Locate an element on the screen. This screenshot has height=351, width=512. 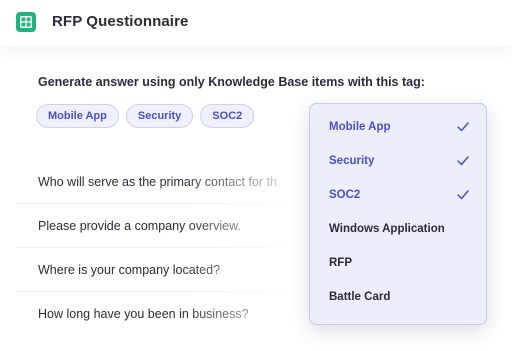
question-row: Where is your company located? is located at coordinates (166, 270).